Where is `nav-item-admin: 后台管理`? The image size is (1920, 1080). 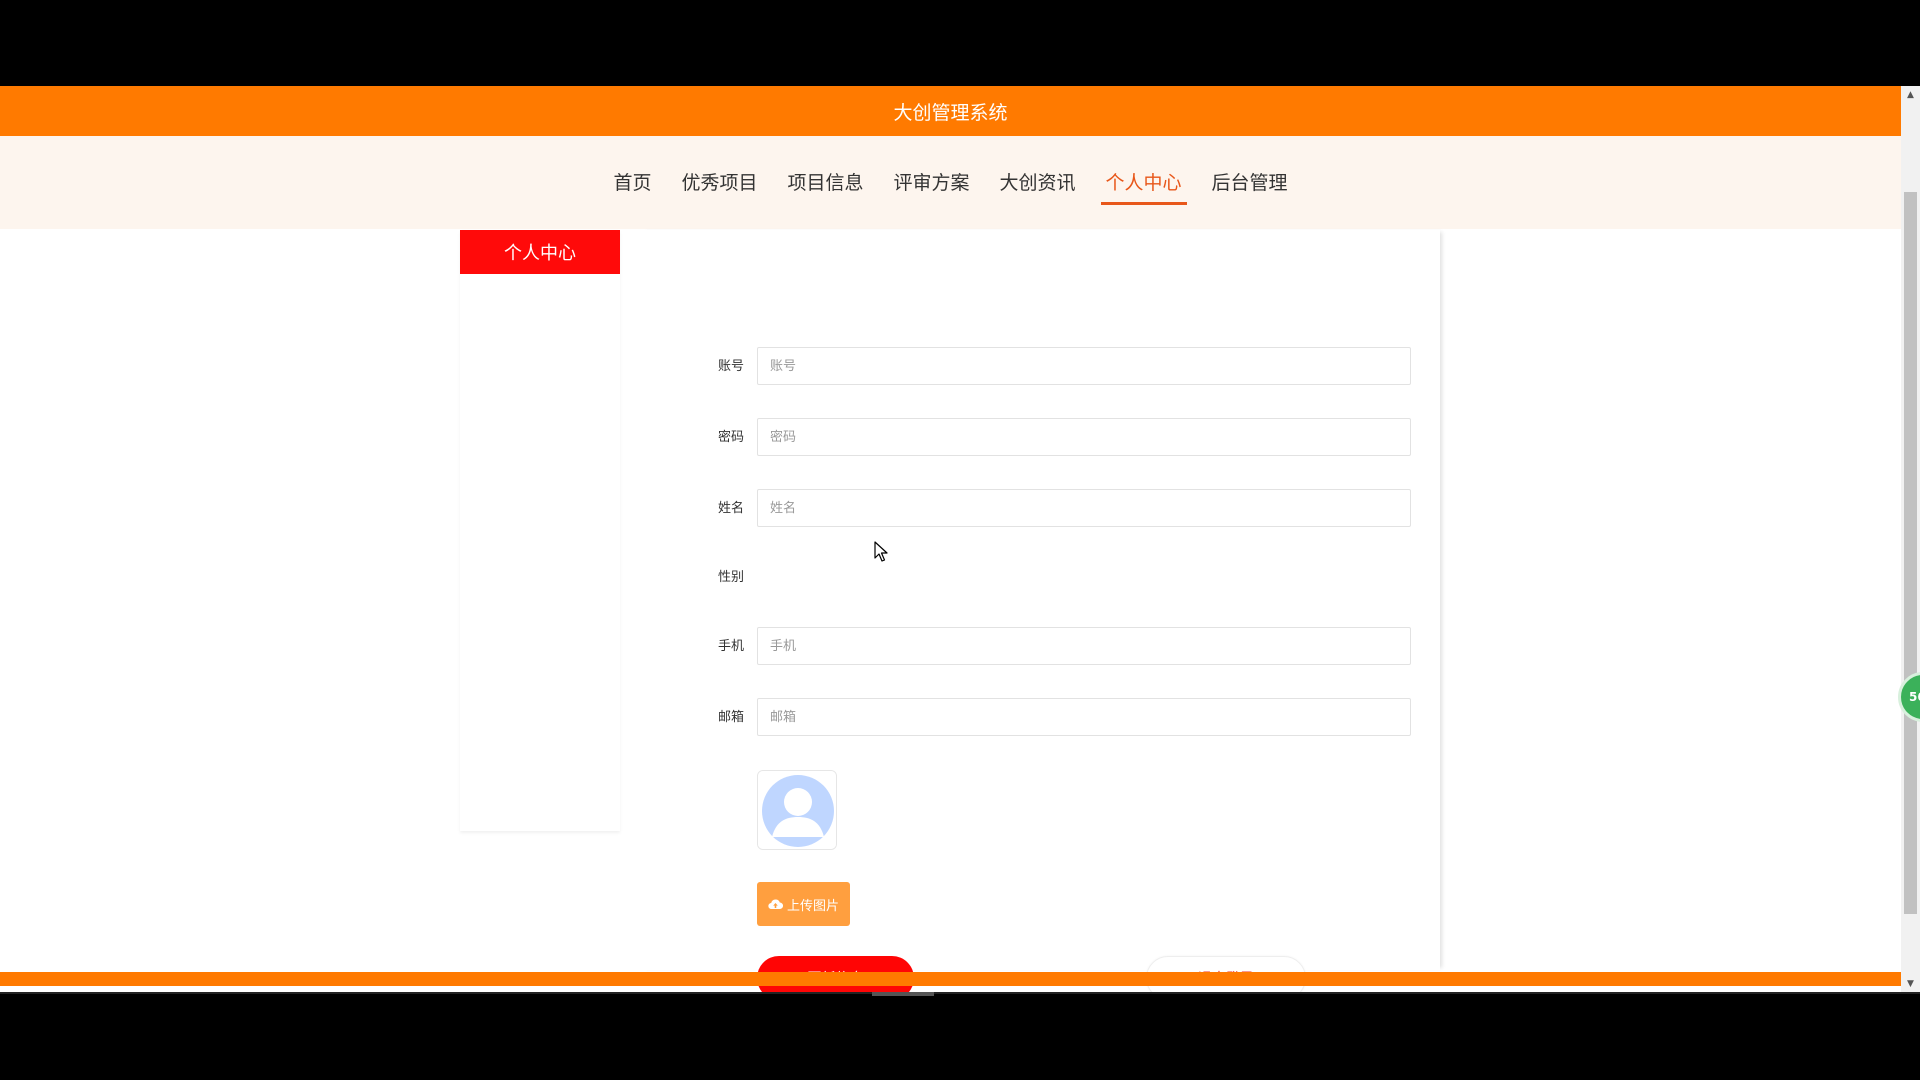 nav-item-admin: 后台管理 is located at coordinates (1250, 183).